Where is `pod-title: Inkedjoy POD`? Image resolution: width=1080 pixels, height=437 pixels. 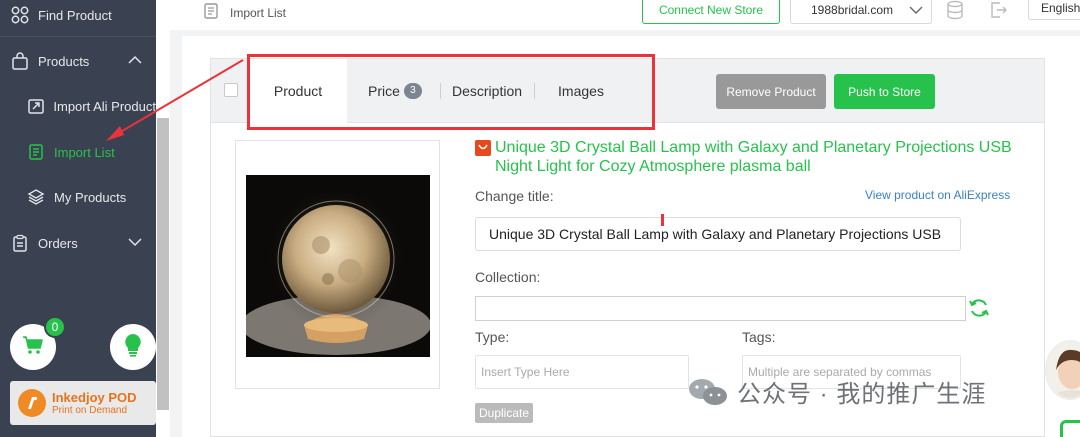 pod-title: Inkedjoy POD is located at coordinates (94, 397).